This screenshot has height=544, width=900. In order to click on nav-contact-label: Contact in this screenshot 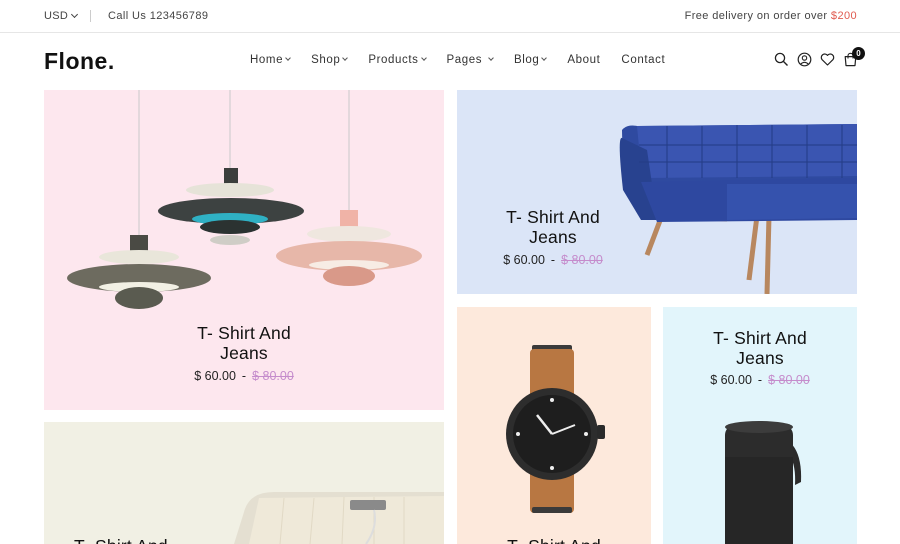, I will do `click(643, 60)`.